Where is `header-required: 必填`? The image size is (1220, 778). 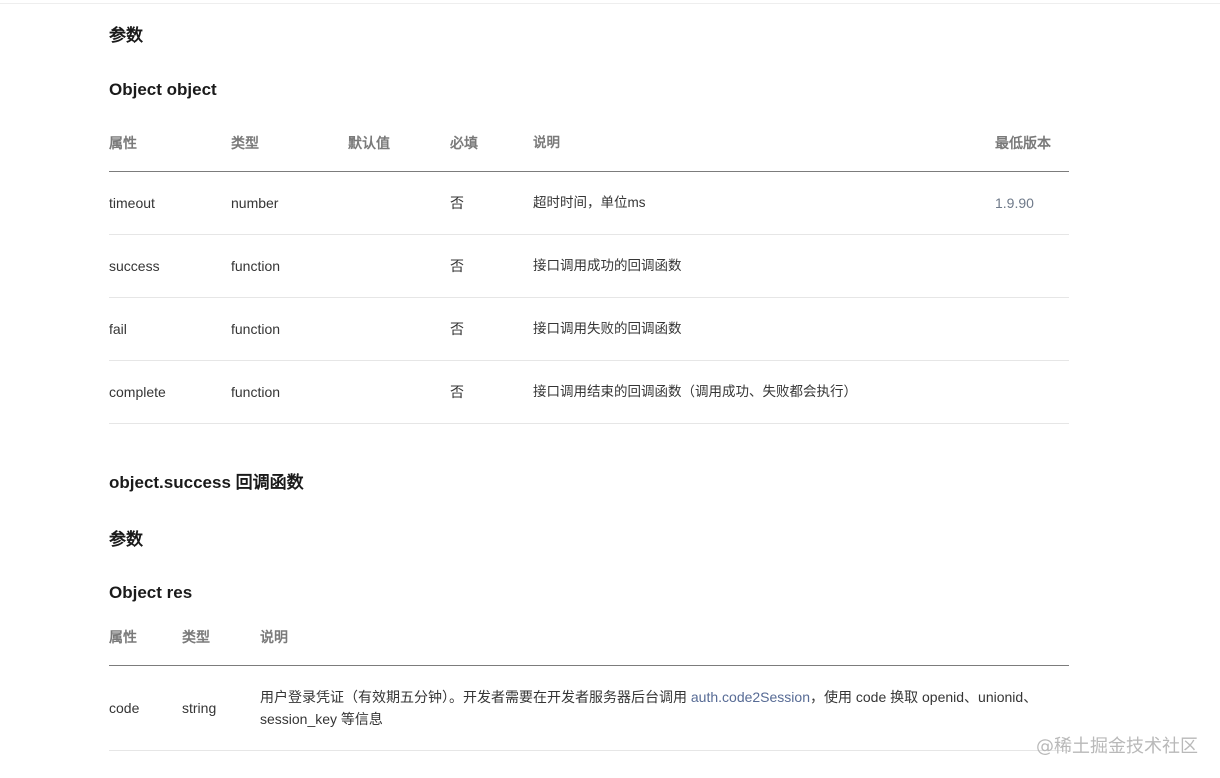
header-required: 必填 is located at coordinates (464, 143).